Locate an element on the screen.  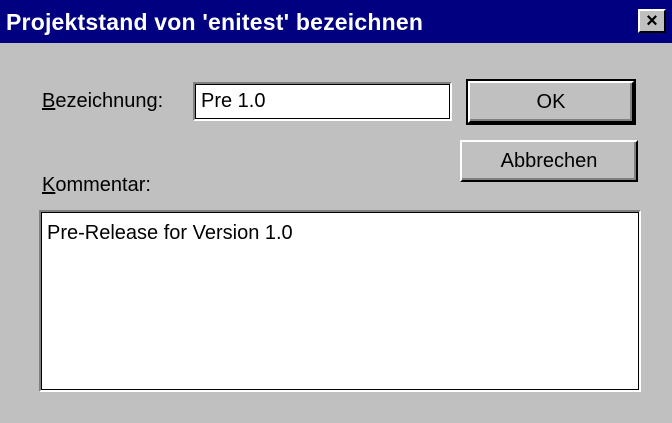
close-icon: × is located at coordinates (652, 21).